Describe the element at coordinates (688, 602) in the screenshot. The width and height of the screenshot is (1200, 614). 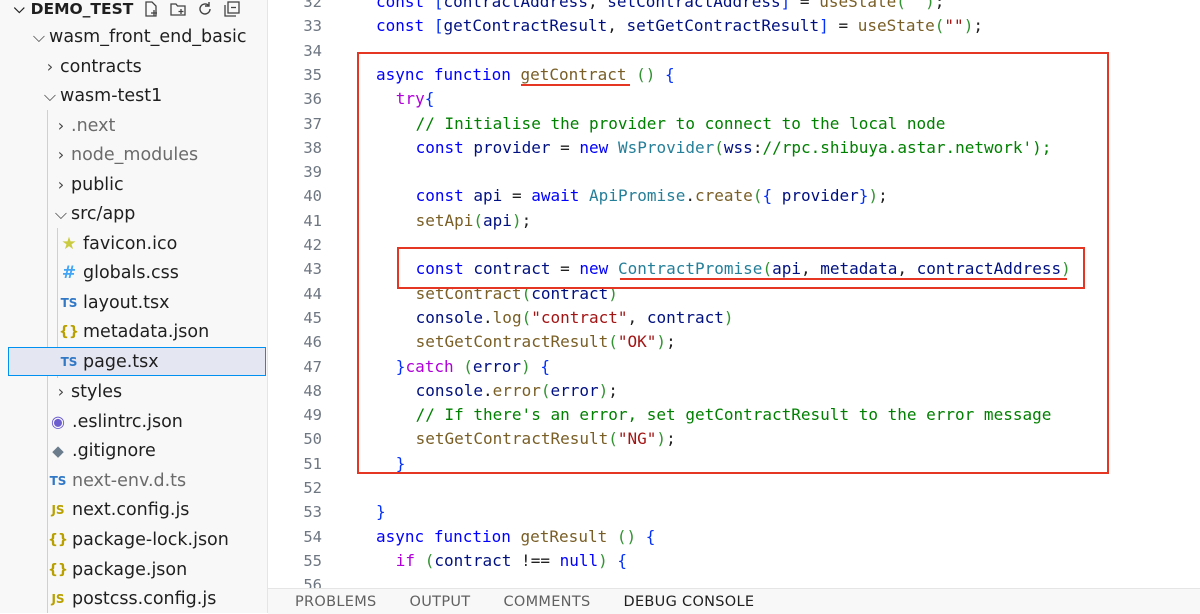
I see `tab-debug-console: DEBUG CONSOLE` at that location.